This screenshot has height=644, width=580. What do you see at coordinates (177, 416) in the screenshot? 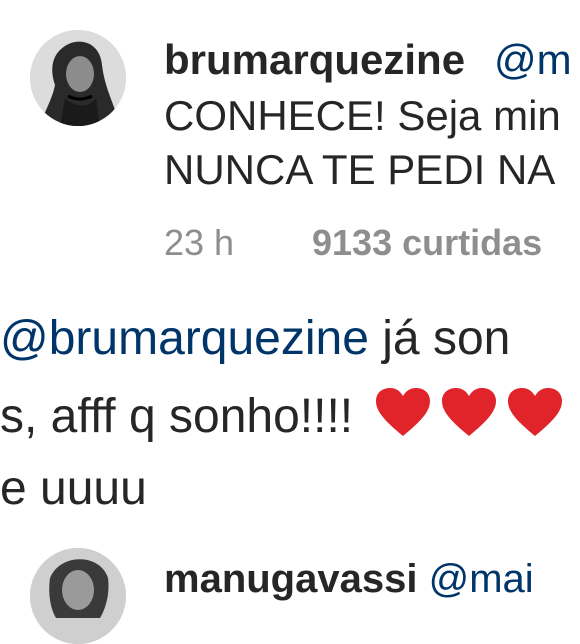
I see `comment-text: s, afff q sonho!!!!` at bounding box center [177, 416].